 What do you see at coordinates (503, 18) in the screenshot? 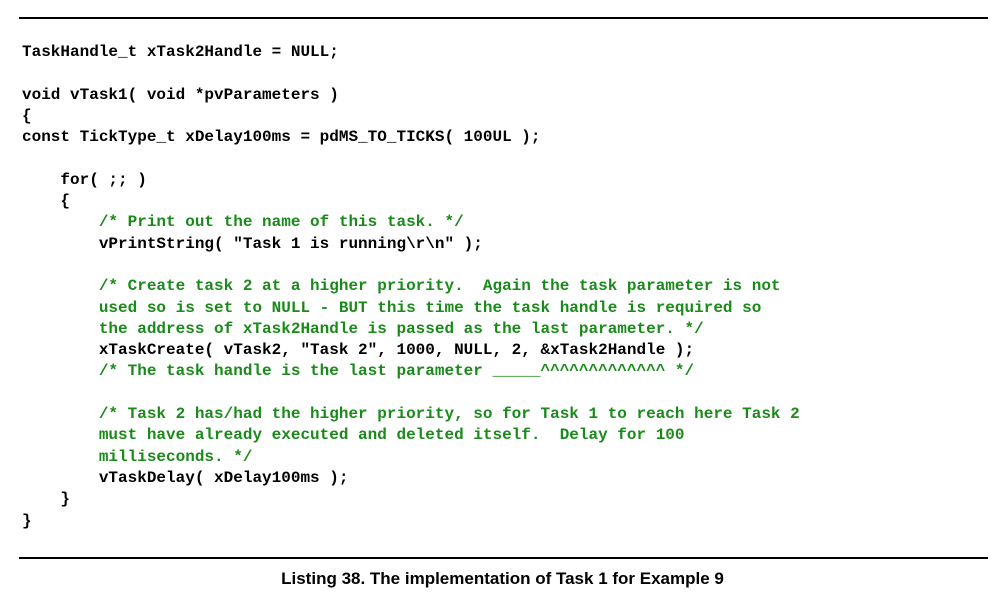
I see `top-rule` at bounding box center [503, 18].